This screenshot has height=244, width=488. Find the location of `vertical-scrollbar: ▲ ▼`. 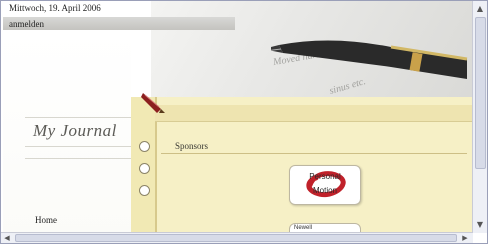

vertical-scrollbar: ▲ ▼ is located at coordinates (479, 117).